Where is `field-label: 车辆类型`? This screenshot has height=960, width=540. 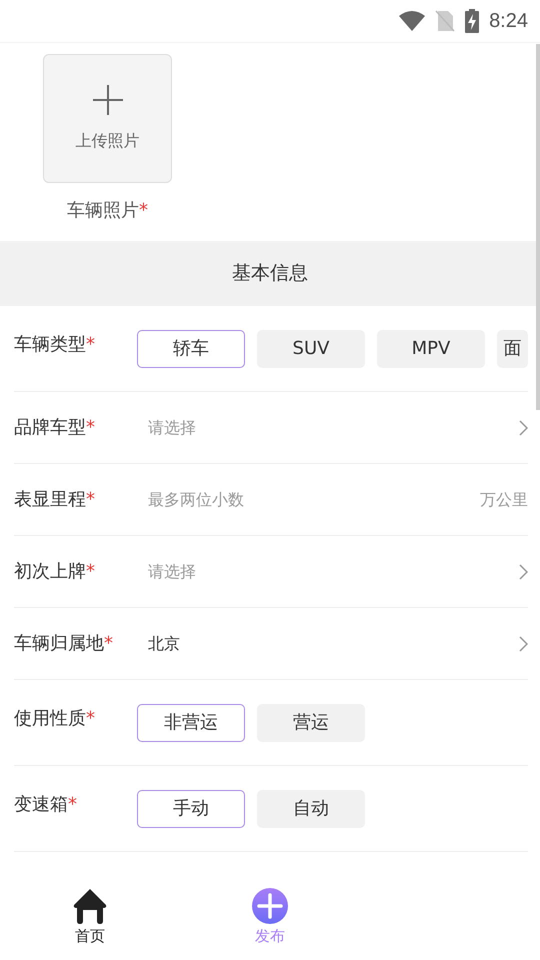
field-label: 车辆类型 is located at coordinates (50, 345).